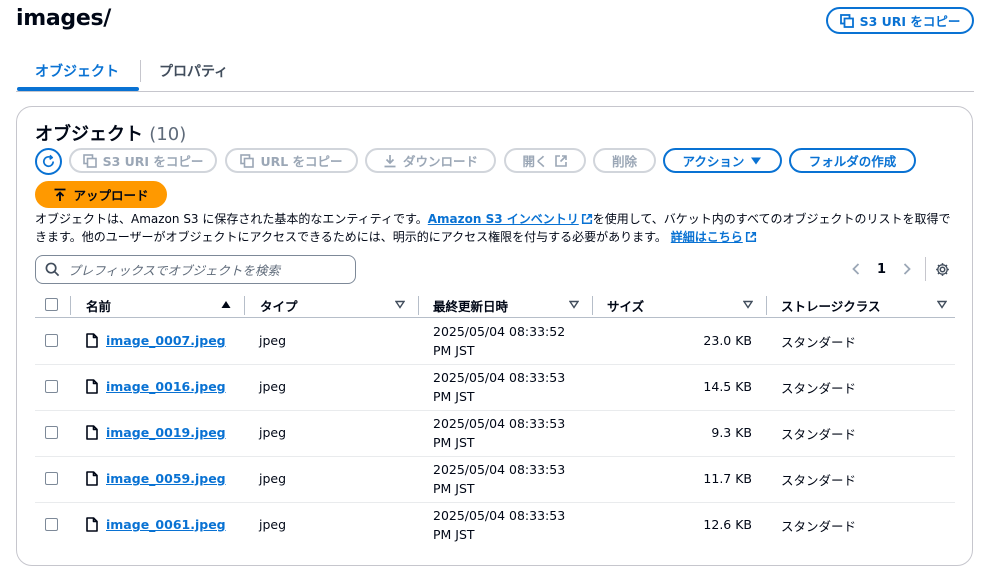  I want to click on inventory-link-text: Amazon S3 インベントリ, so click(503, 219).